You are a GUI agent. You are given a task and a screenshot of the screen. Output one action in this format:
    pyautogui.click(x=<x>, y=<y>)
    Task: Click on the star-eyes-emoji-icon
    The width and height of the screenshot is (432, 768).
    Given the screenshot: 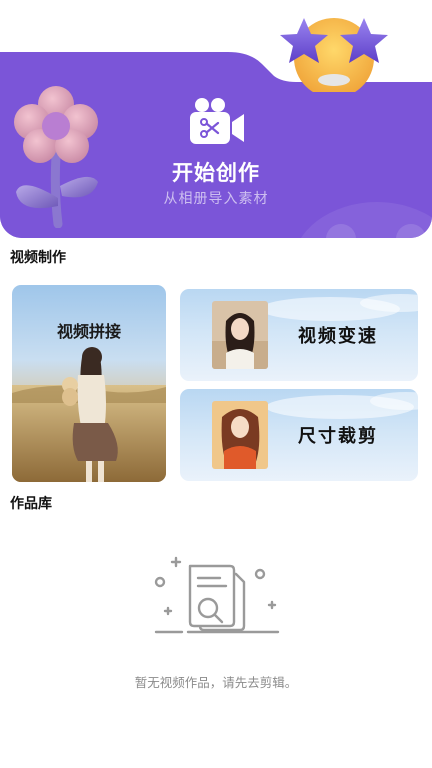 What is the action you would take?
    pyautogui.click(x=334, y=55)
    